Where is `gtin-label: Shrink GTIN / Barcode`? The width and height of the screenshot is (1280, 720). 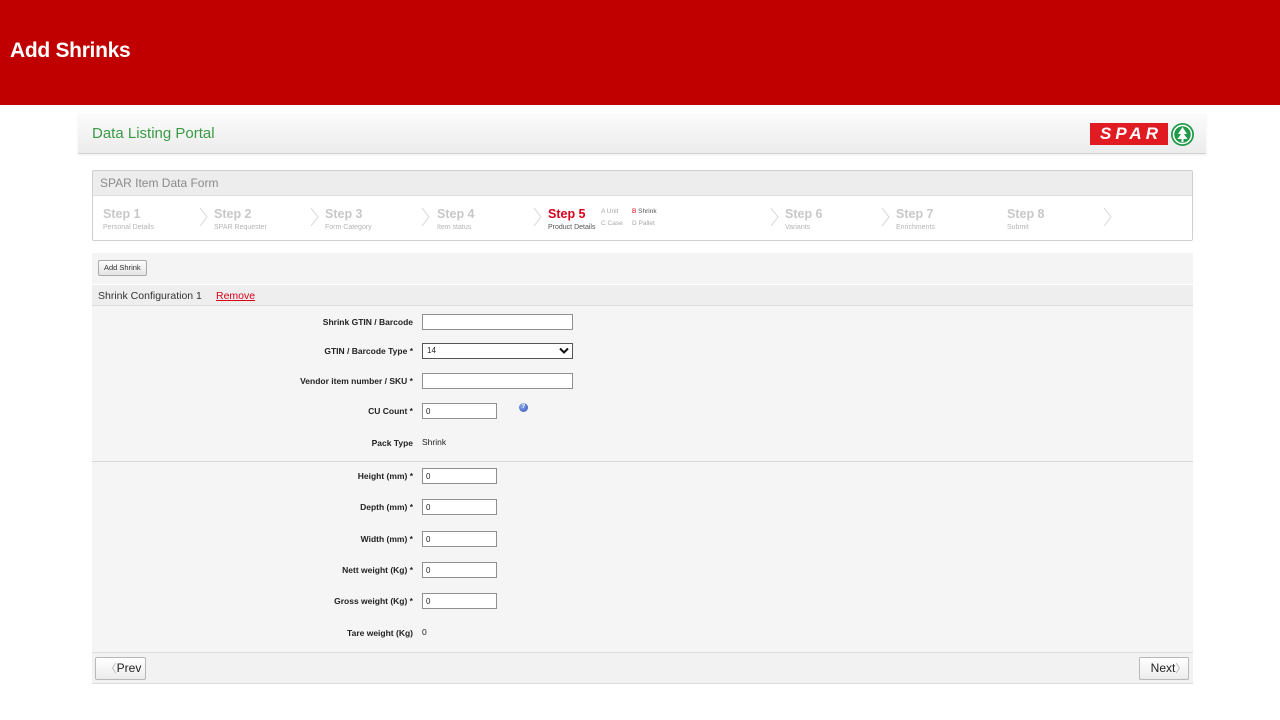
gtin-label: Shrink GTIN / Barcode is located at coordinates (367, 322).